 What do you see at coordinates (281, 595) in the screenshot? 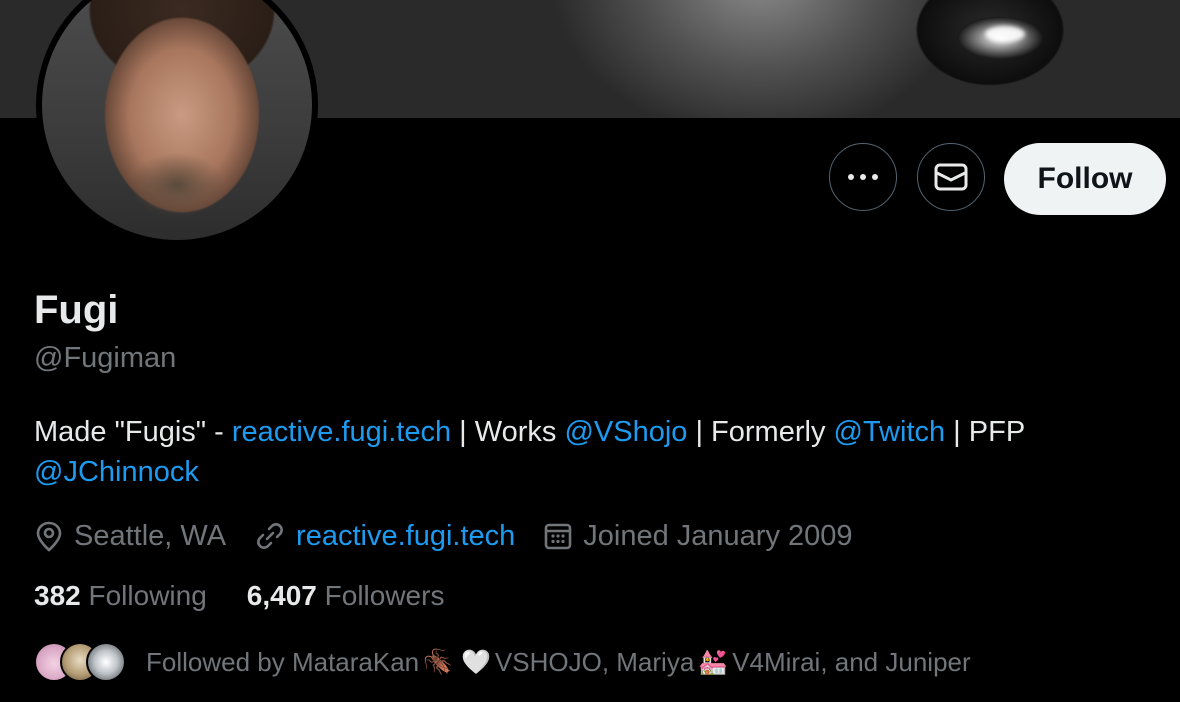
I see `followers-count: 6,407` at bounding box center [281, 595].